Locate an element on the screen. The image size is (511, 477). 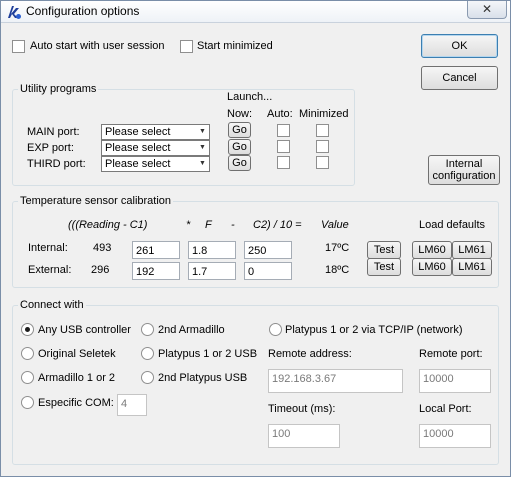
platypus-tcp-label: Platypus 1 or 2 via TCP/IP (network) is located at coordinates (374, 330).